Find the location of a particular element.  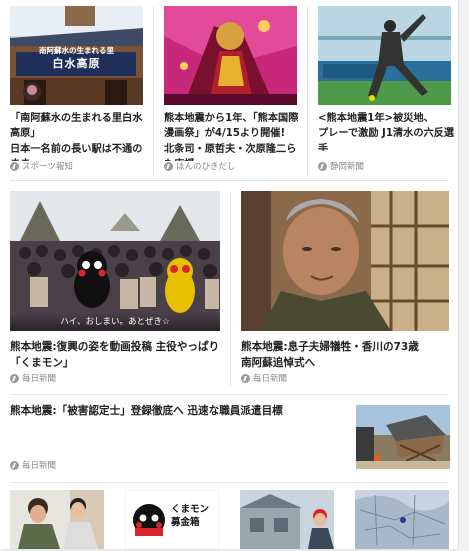

manga-festival-image is located at coordinates (230, 55).